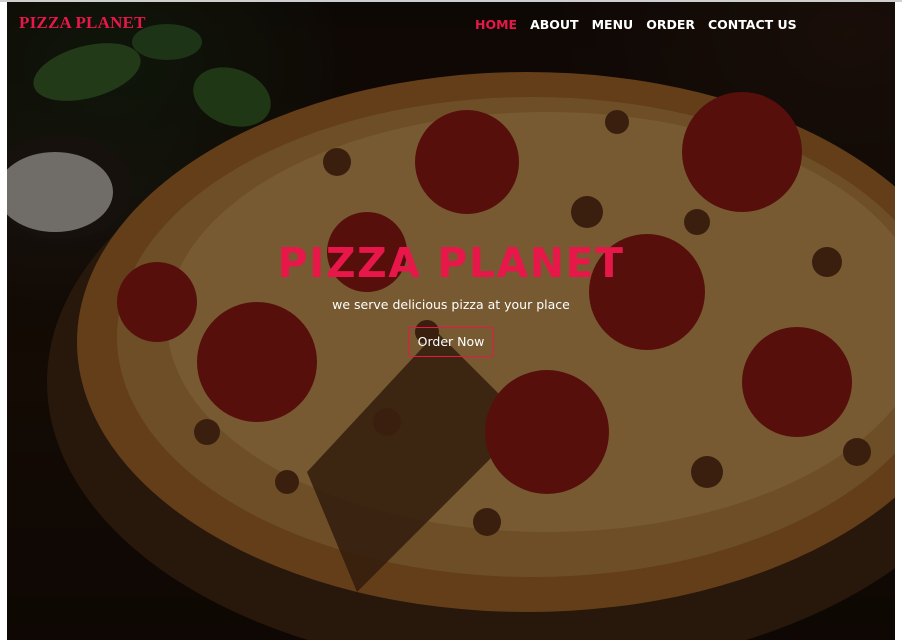 The height and width of the screenshot is (640, 902). I want to click on hero-subtitle: we serve delicious pizza at your place, so click(451, 304).